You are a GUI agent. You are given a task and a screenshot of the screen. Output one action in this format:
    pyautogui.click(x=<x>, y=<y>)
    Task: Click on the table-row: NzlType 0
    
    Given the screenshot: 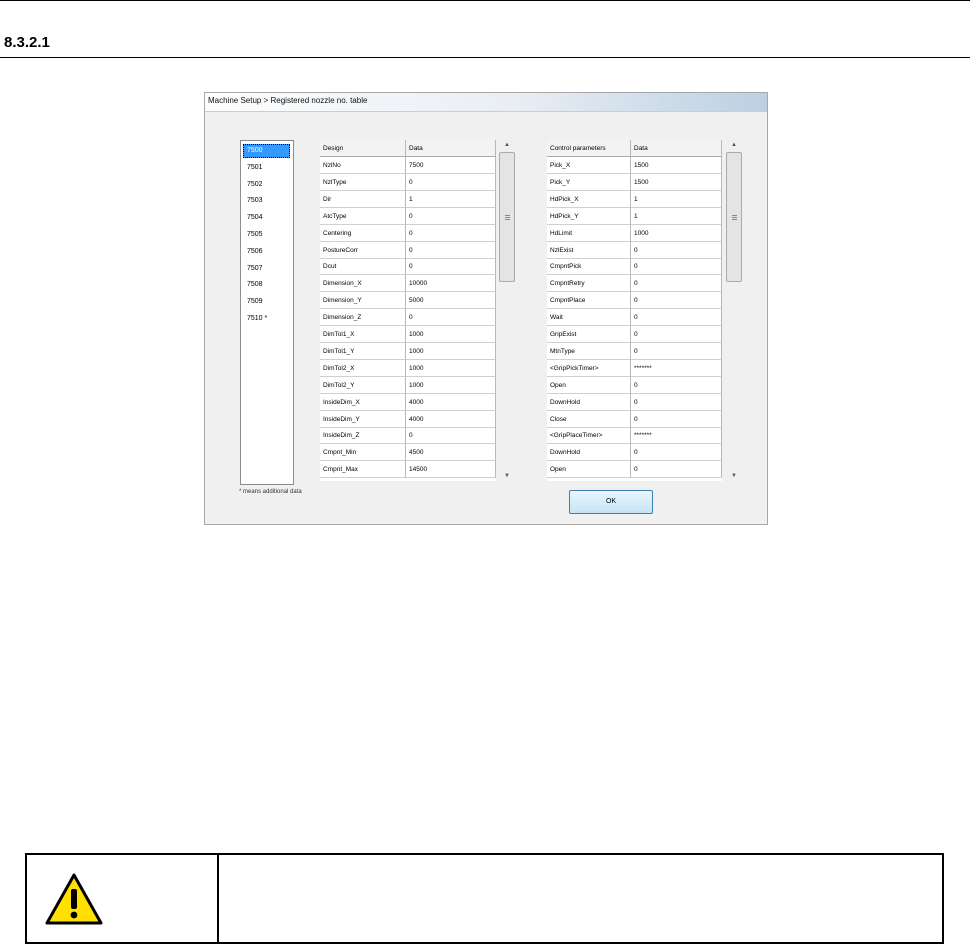 What is the action you would take?
    pyautogui.click(x=408, y=182)
    